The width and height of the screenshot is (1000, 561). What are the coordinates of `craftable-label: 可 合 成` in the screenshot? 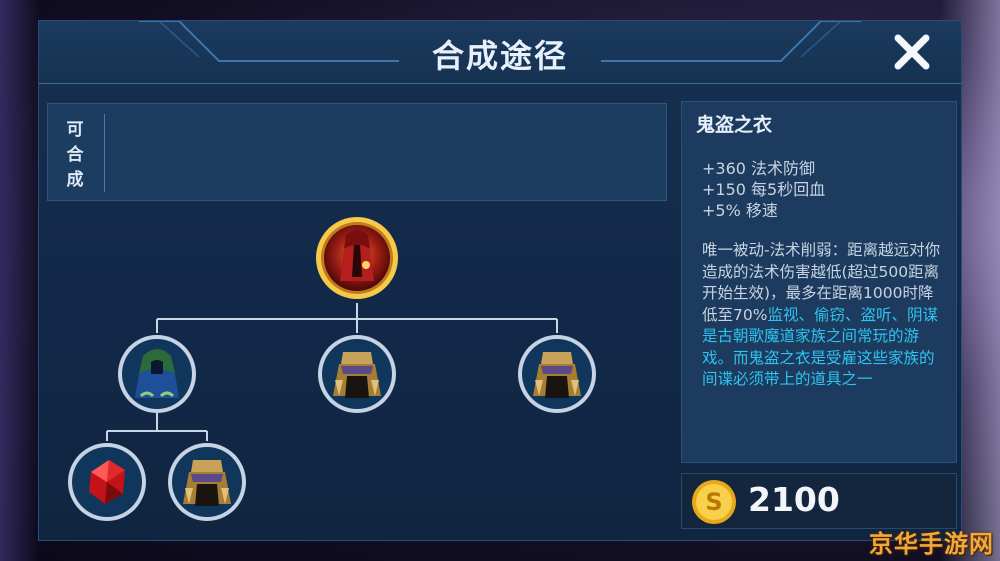 It's located at (75, 155).